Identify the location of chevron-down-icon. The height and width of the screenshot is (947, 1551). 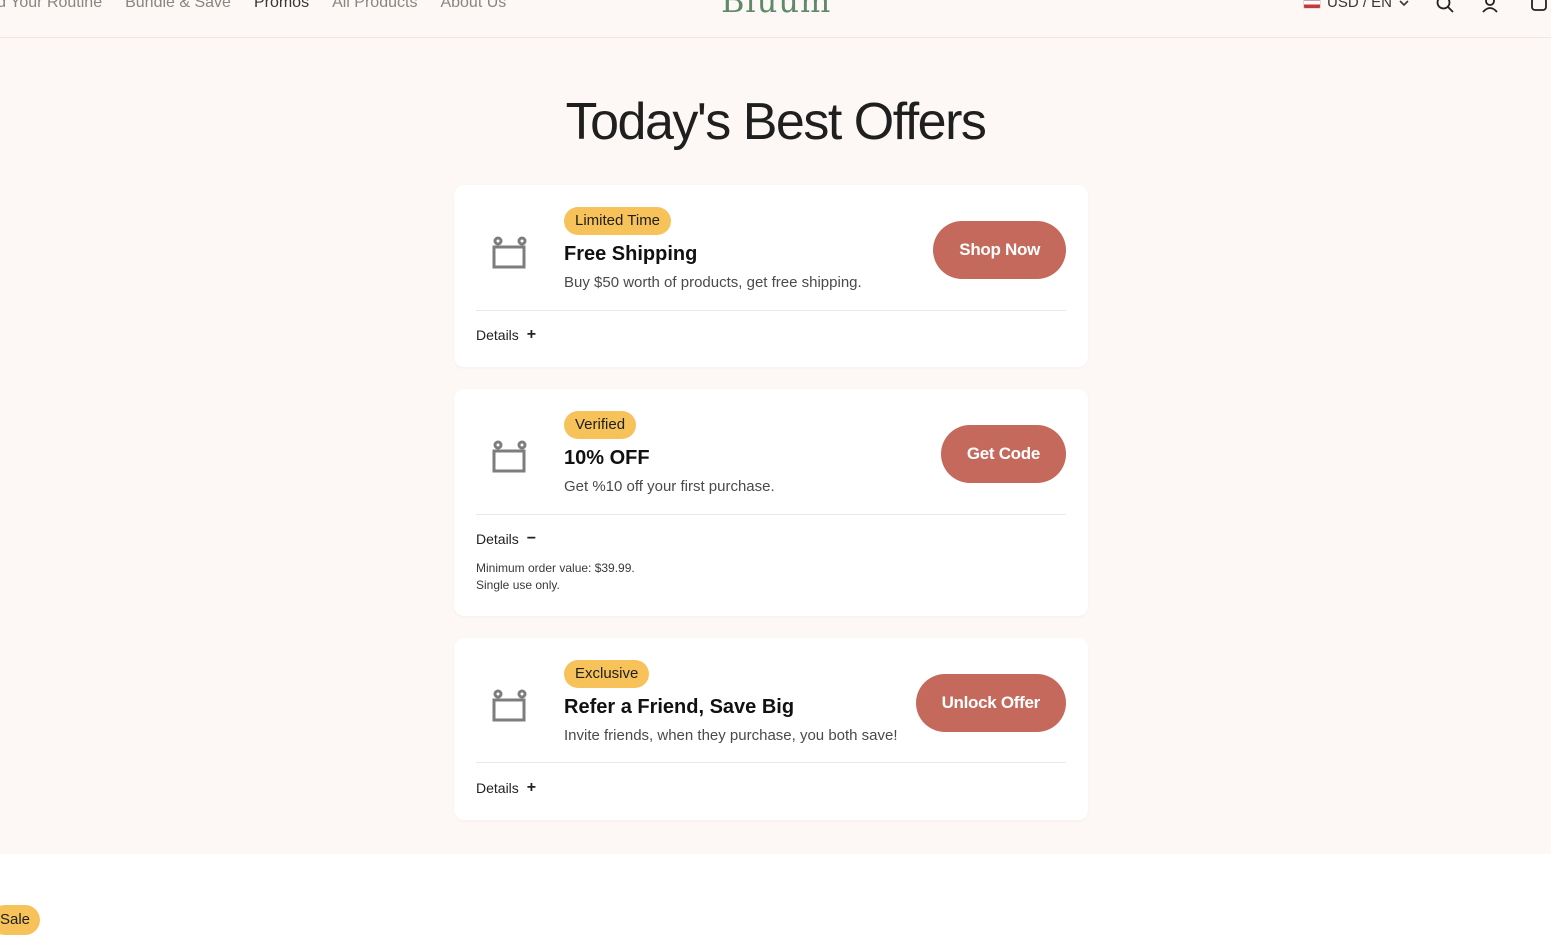
(1404, 3).